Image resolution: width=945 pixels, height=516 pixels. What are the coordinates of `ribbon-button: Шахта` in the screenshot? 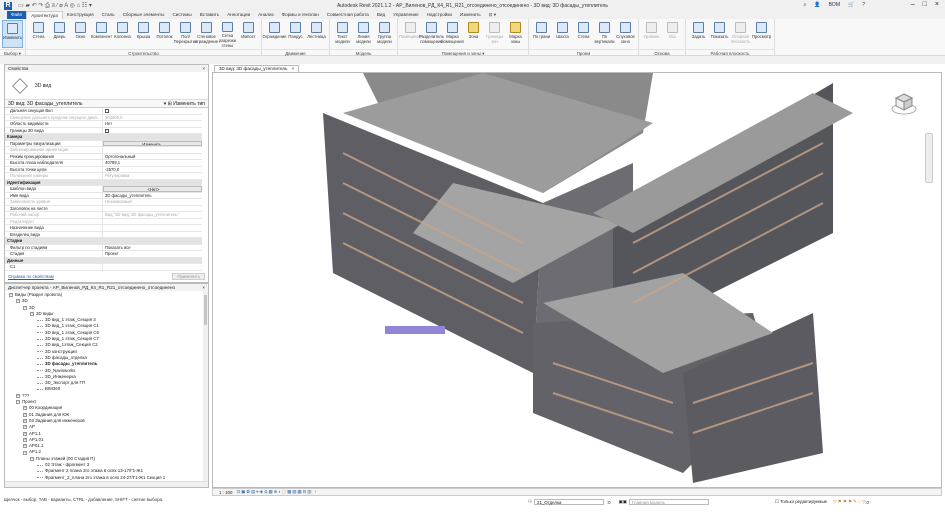 It's located at (562, 34).